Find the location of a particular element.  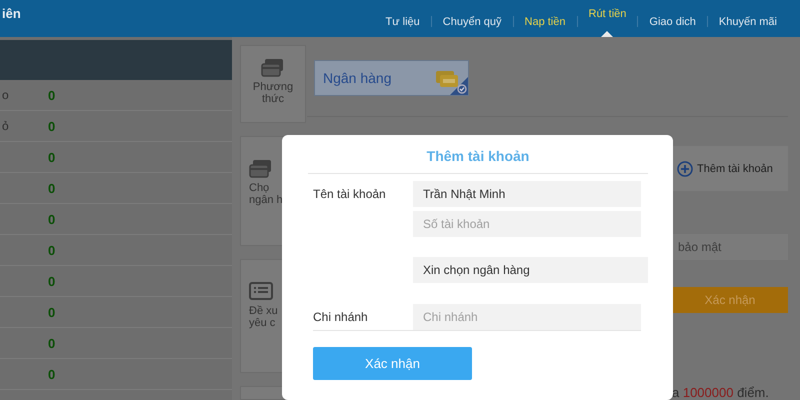

step-tile: Phương thức is located at coordinates (273, 84).